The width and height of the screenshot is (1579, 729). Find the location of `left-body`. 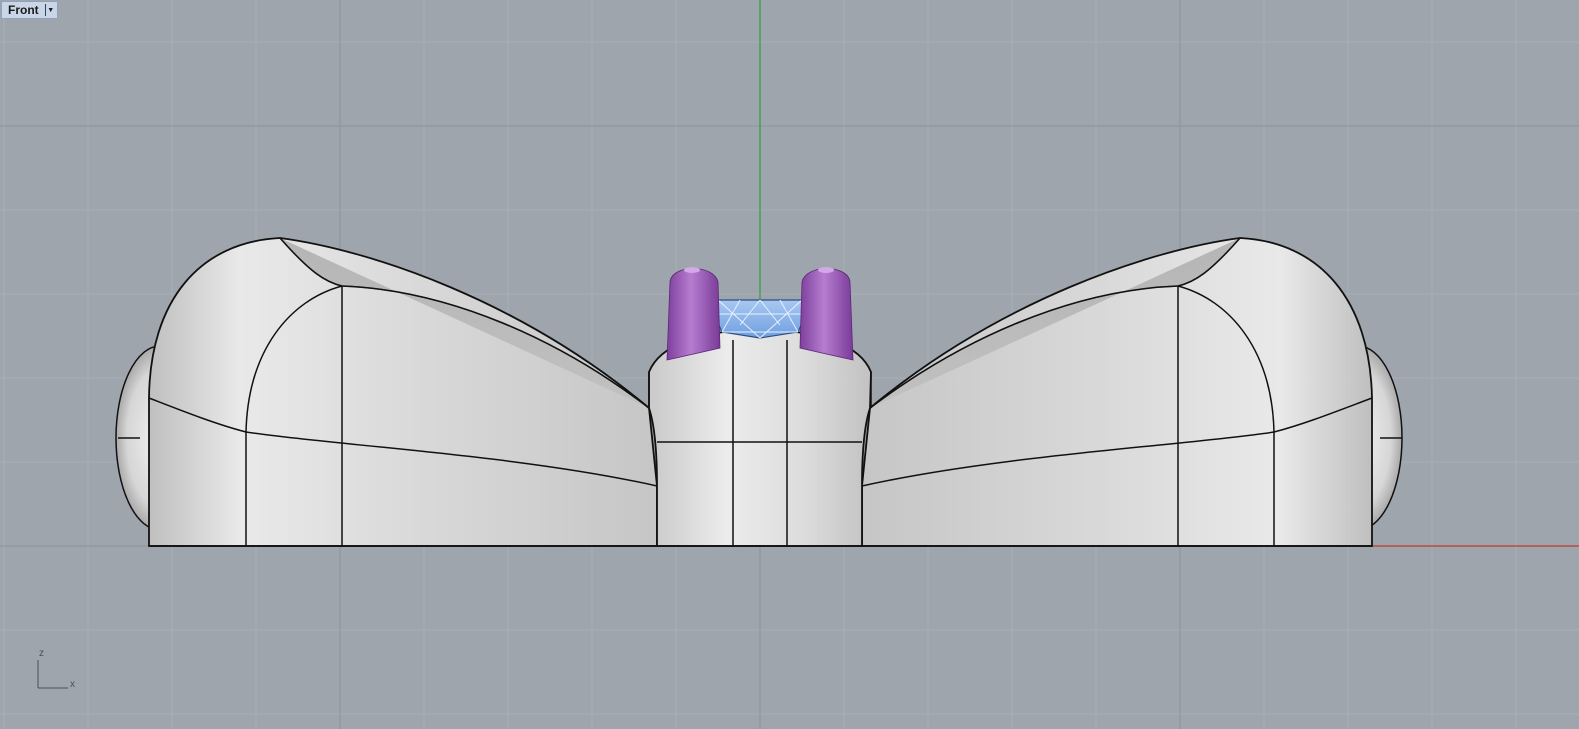

left-body is located at coordinates (403, 392).